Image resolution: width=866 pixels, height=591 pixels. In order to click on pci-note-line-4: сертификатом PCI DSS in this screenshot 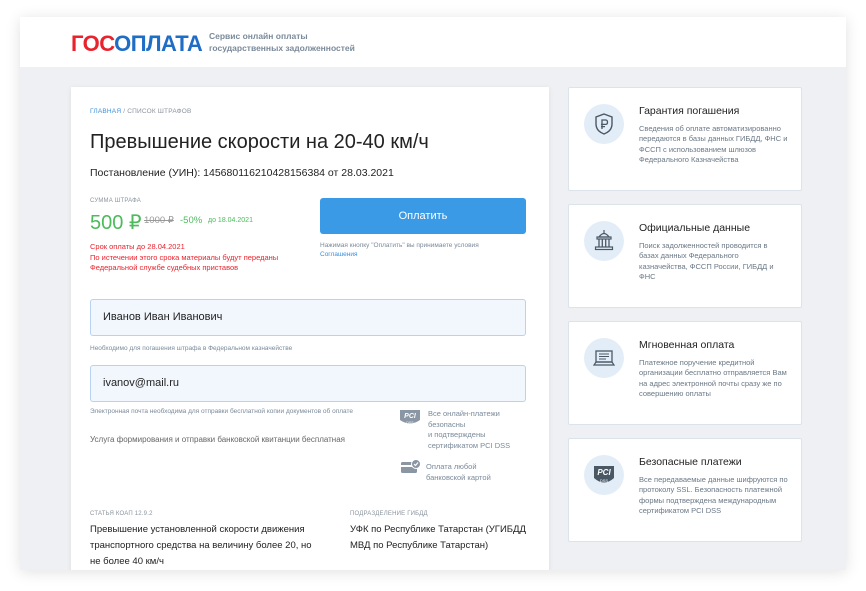, I will do `click(469, 445)`.